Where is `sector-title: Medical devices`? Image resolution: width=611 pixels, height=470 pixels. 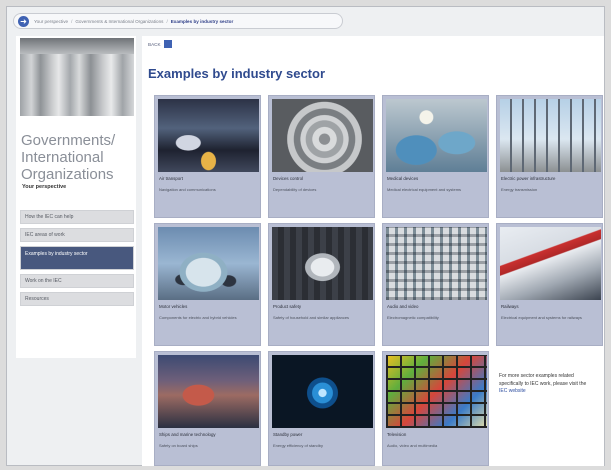
sector-title: Medical devices is located at coordinates (403, 178).